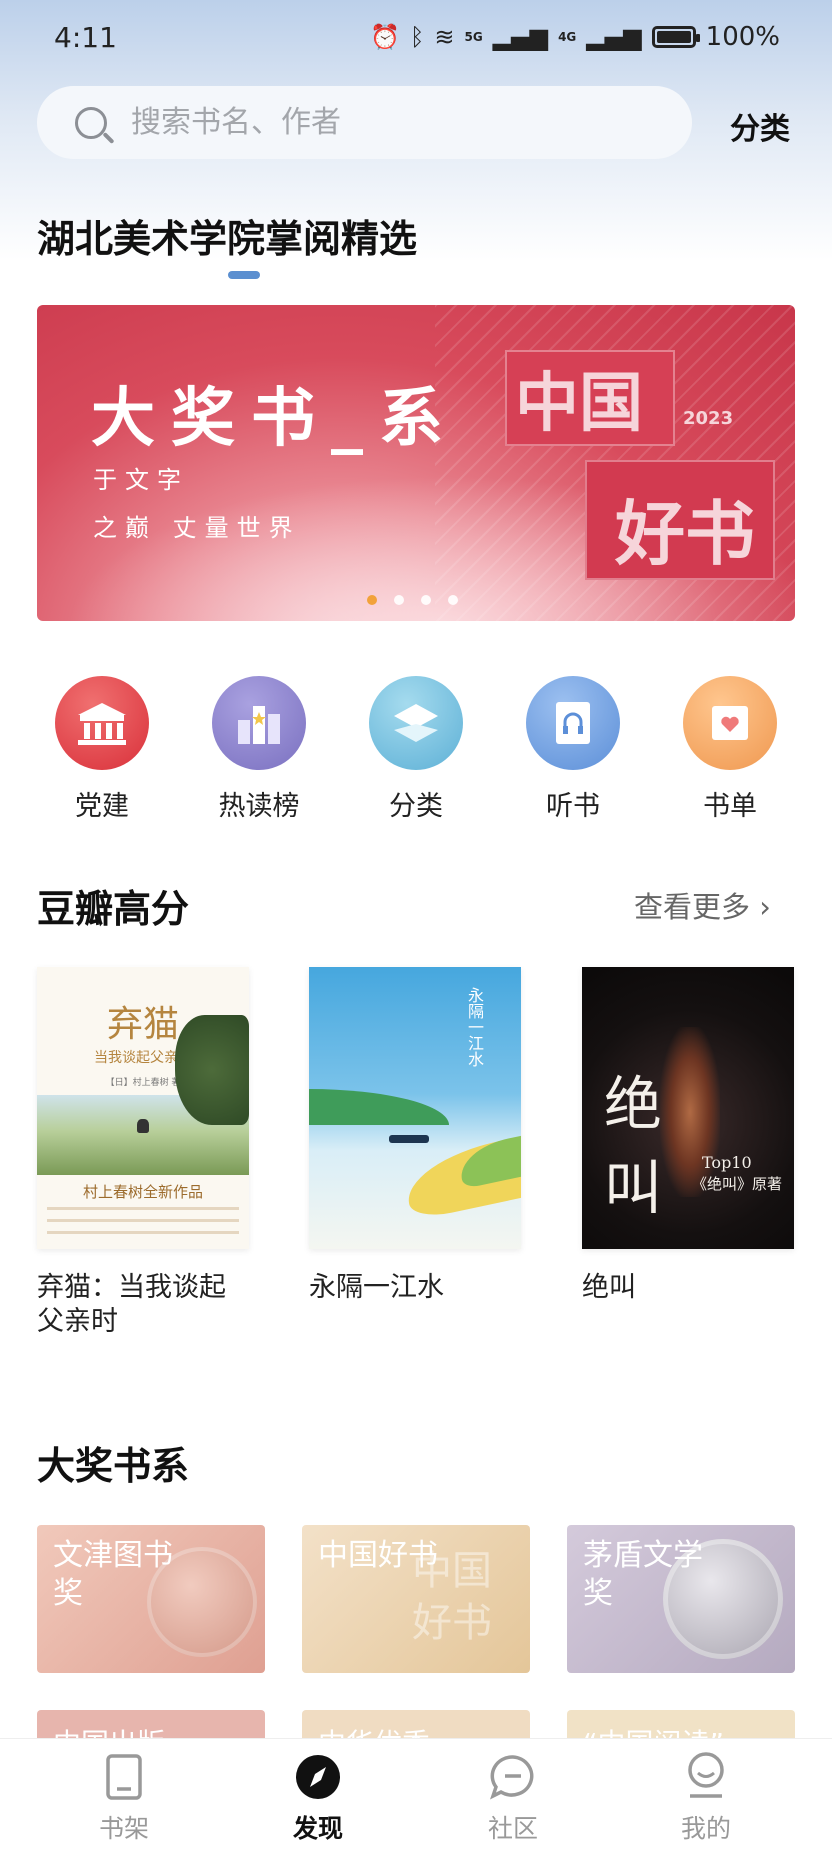 The width and height of the screenshot is (832, 1851). What do you see at coordinates (259, 806) in the screenshot?
I see `quick-nav-label: 热读榜` at bounding box center [259, 806].